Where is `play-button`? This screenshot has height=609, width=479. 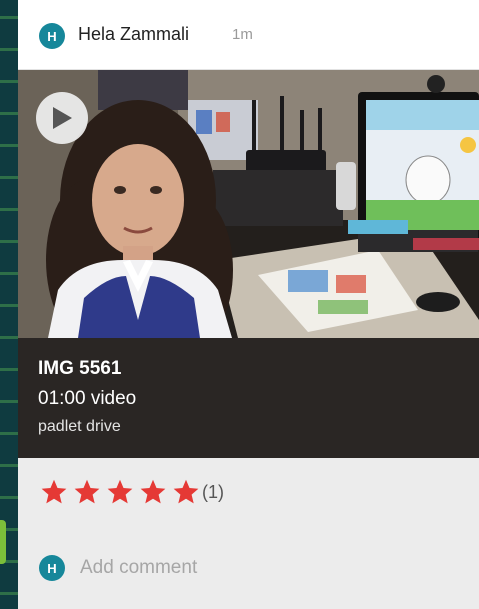
play-button is located at coordinates (62, 118).